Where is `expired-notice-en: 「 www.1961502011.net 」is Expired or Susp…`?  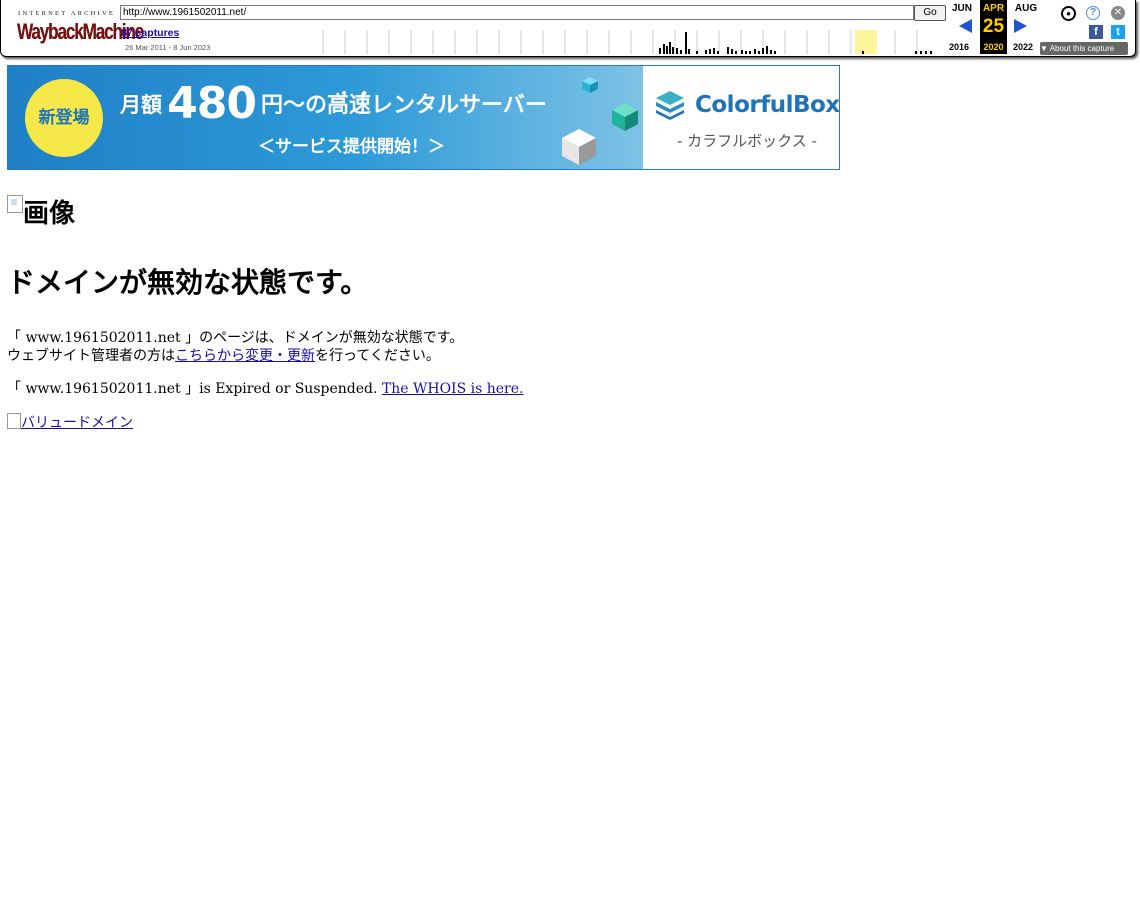
expired-notice-en: 「 www.1961502011.net 」is Expired or Susp… is located at coordinates (265, 389).